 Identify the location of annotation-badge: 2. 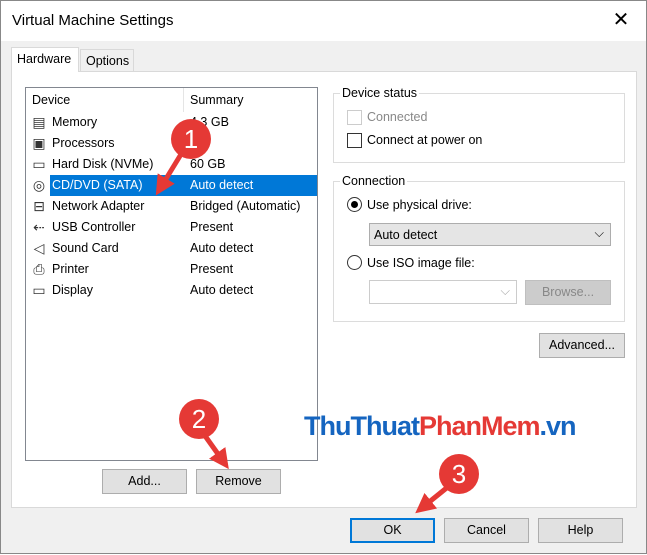
(199, 419).